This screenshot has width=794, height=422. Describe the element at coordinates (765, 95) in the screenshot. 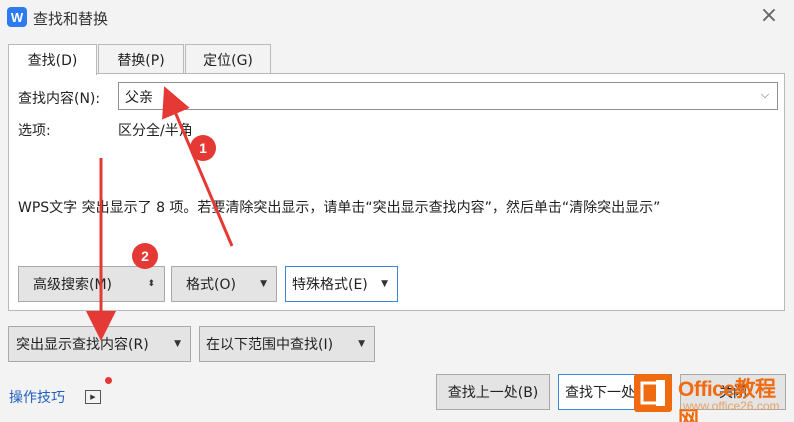

I see `chevron-down-icon: ⌵` at that location.